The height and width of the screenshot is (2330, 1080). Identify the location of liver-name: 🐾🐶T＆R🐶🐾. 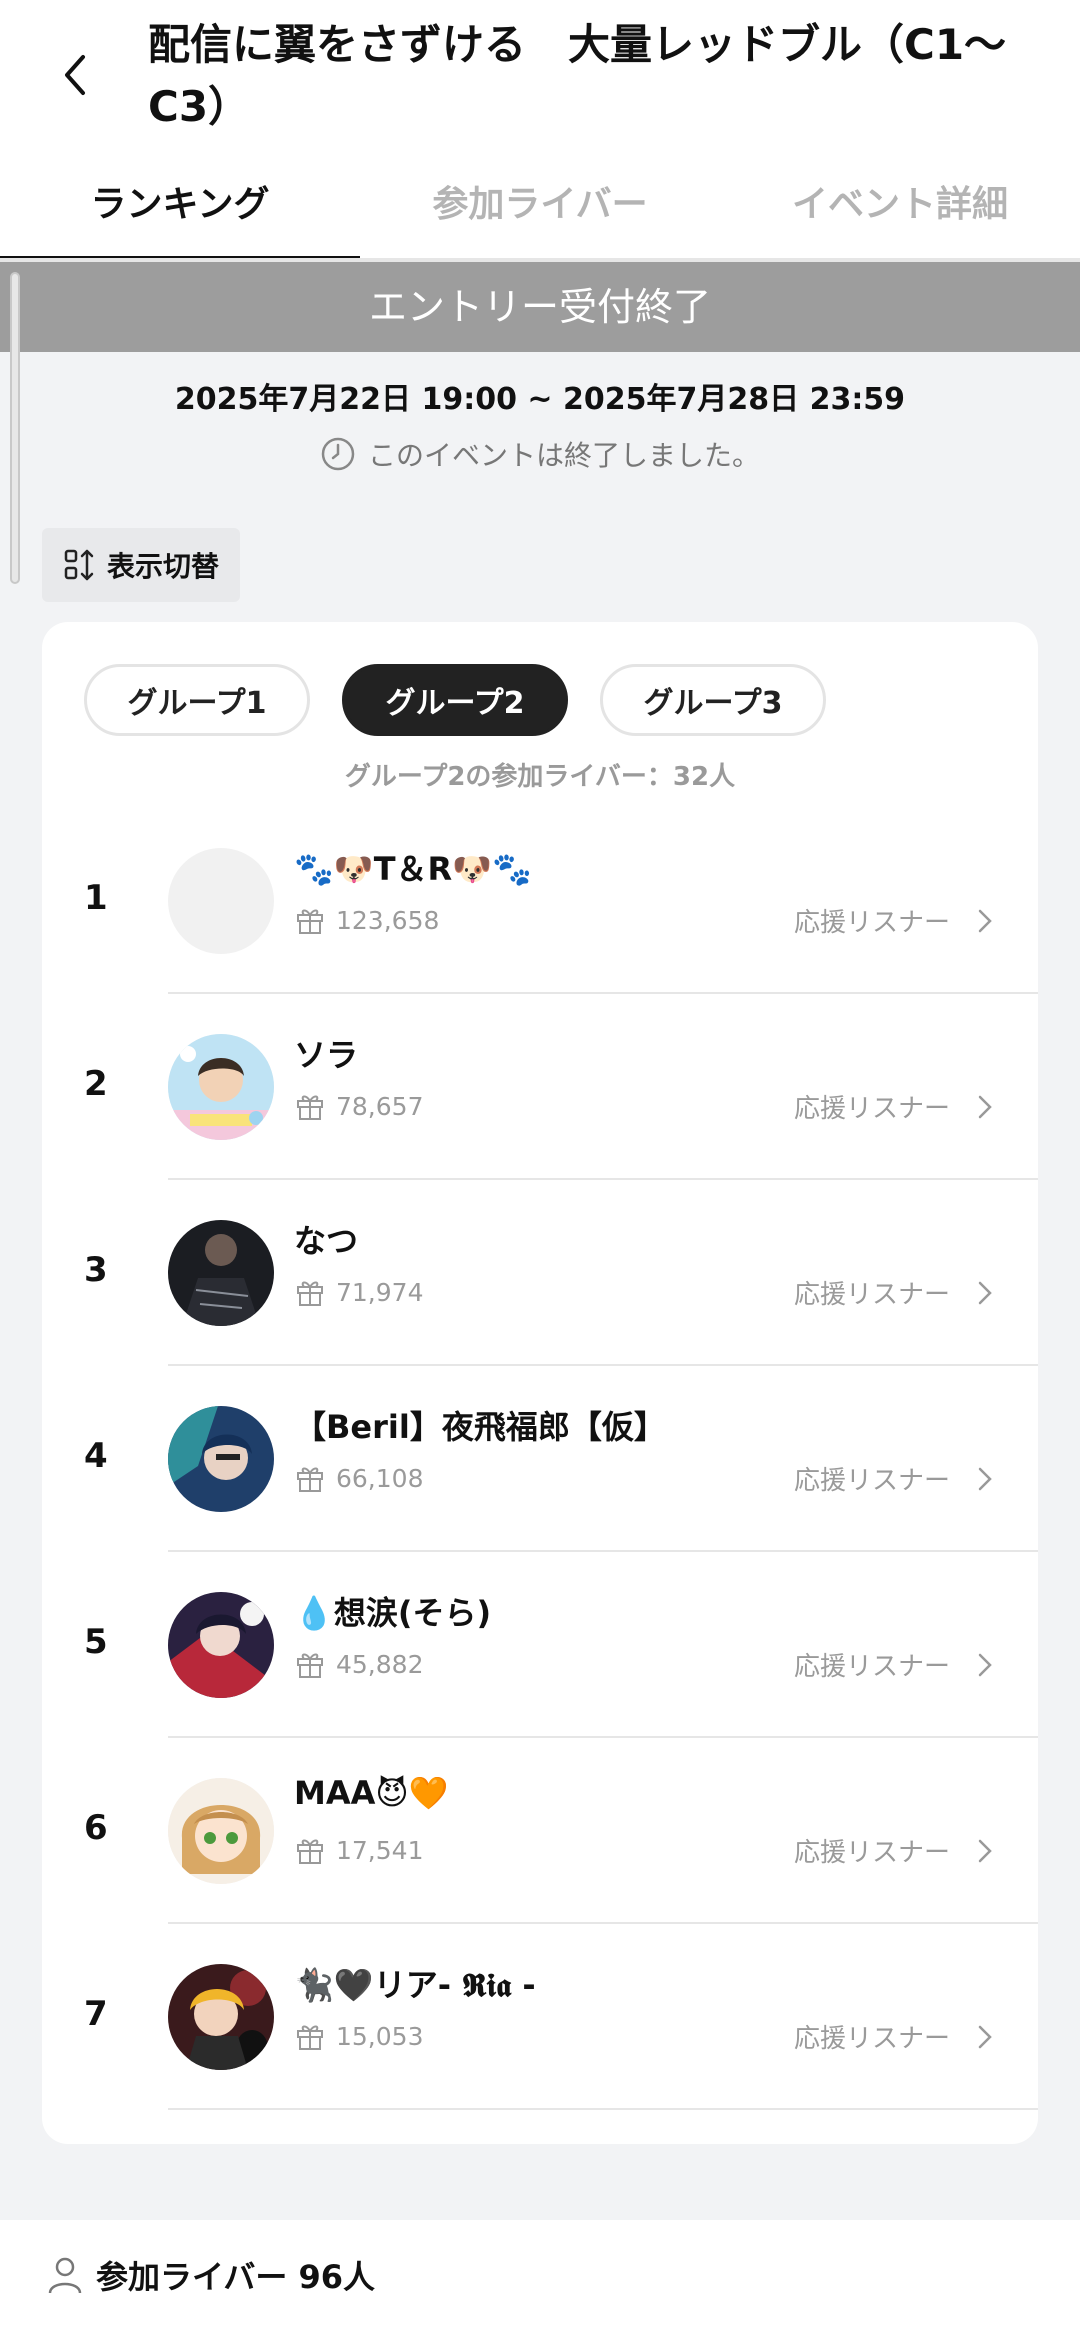
(413, 869).